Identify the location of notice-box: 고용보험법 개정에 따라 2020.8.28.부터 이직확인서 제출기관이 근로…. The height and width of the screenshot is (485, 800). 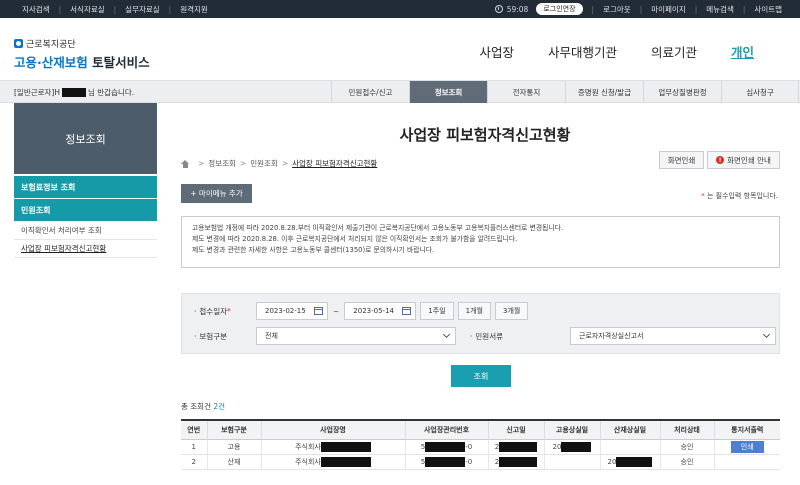
(480, 242).